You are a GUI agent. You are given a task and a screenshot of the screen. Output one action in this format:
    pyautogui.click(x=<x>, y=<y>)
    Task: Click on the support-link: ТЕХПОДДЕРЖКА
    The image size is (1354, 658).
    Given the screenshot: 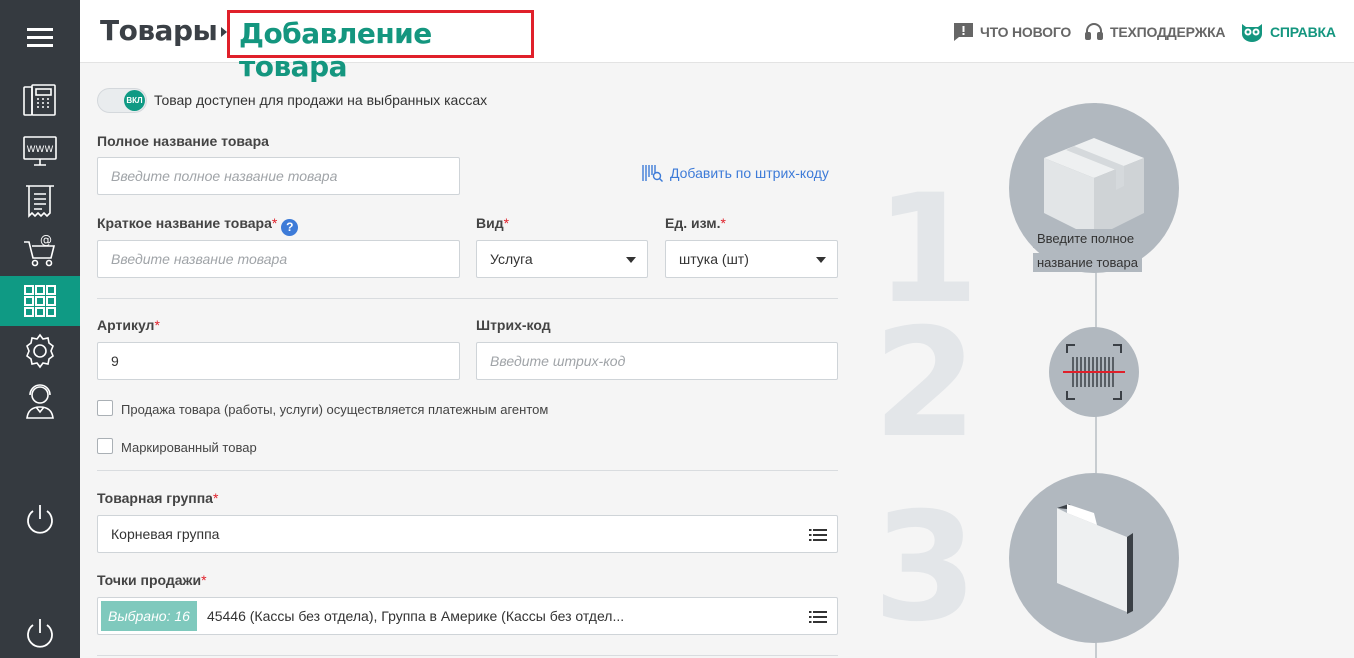 What is the action you would take?
    pyautogui.click(x=1155, y=32)
    